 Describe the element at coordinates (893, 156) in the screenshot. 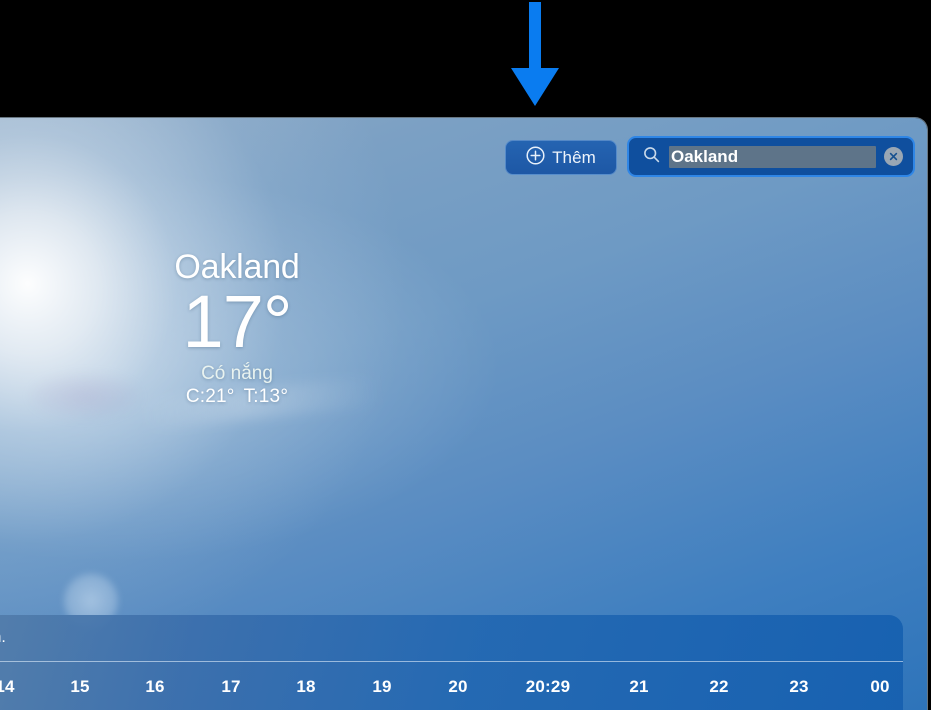

I see `clear-search-button` at that location.